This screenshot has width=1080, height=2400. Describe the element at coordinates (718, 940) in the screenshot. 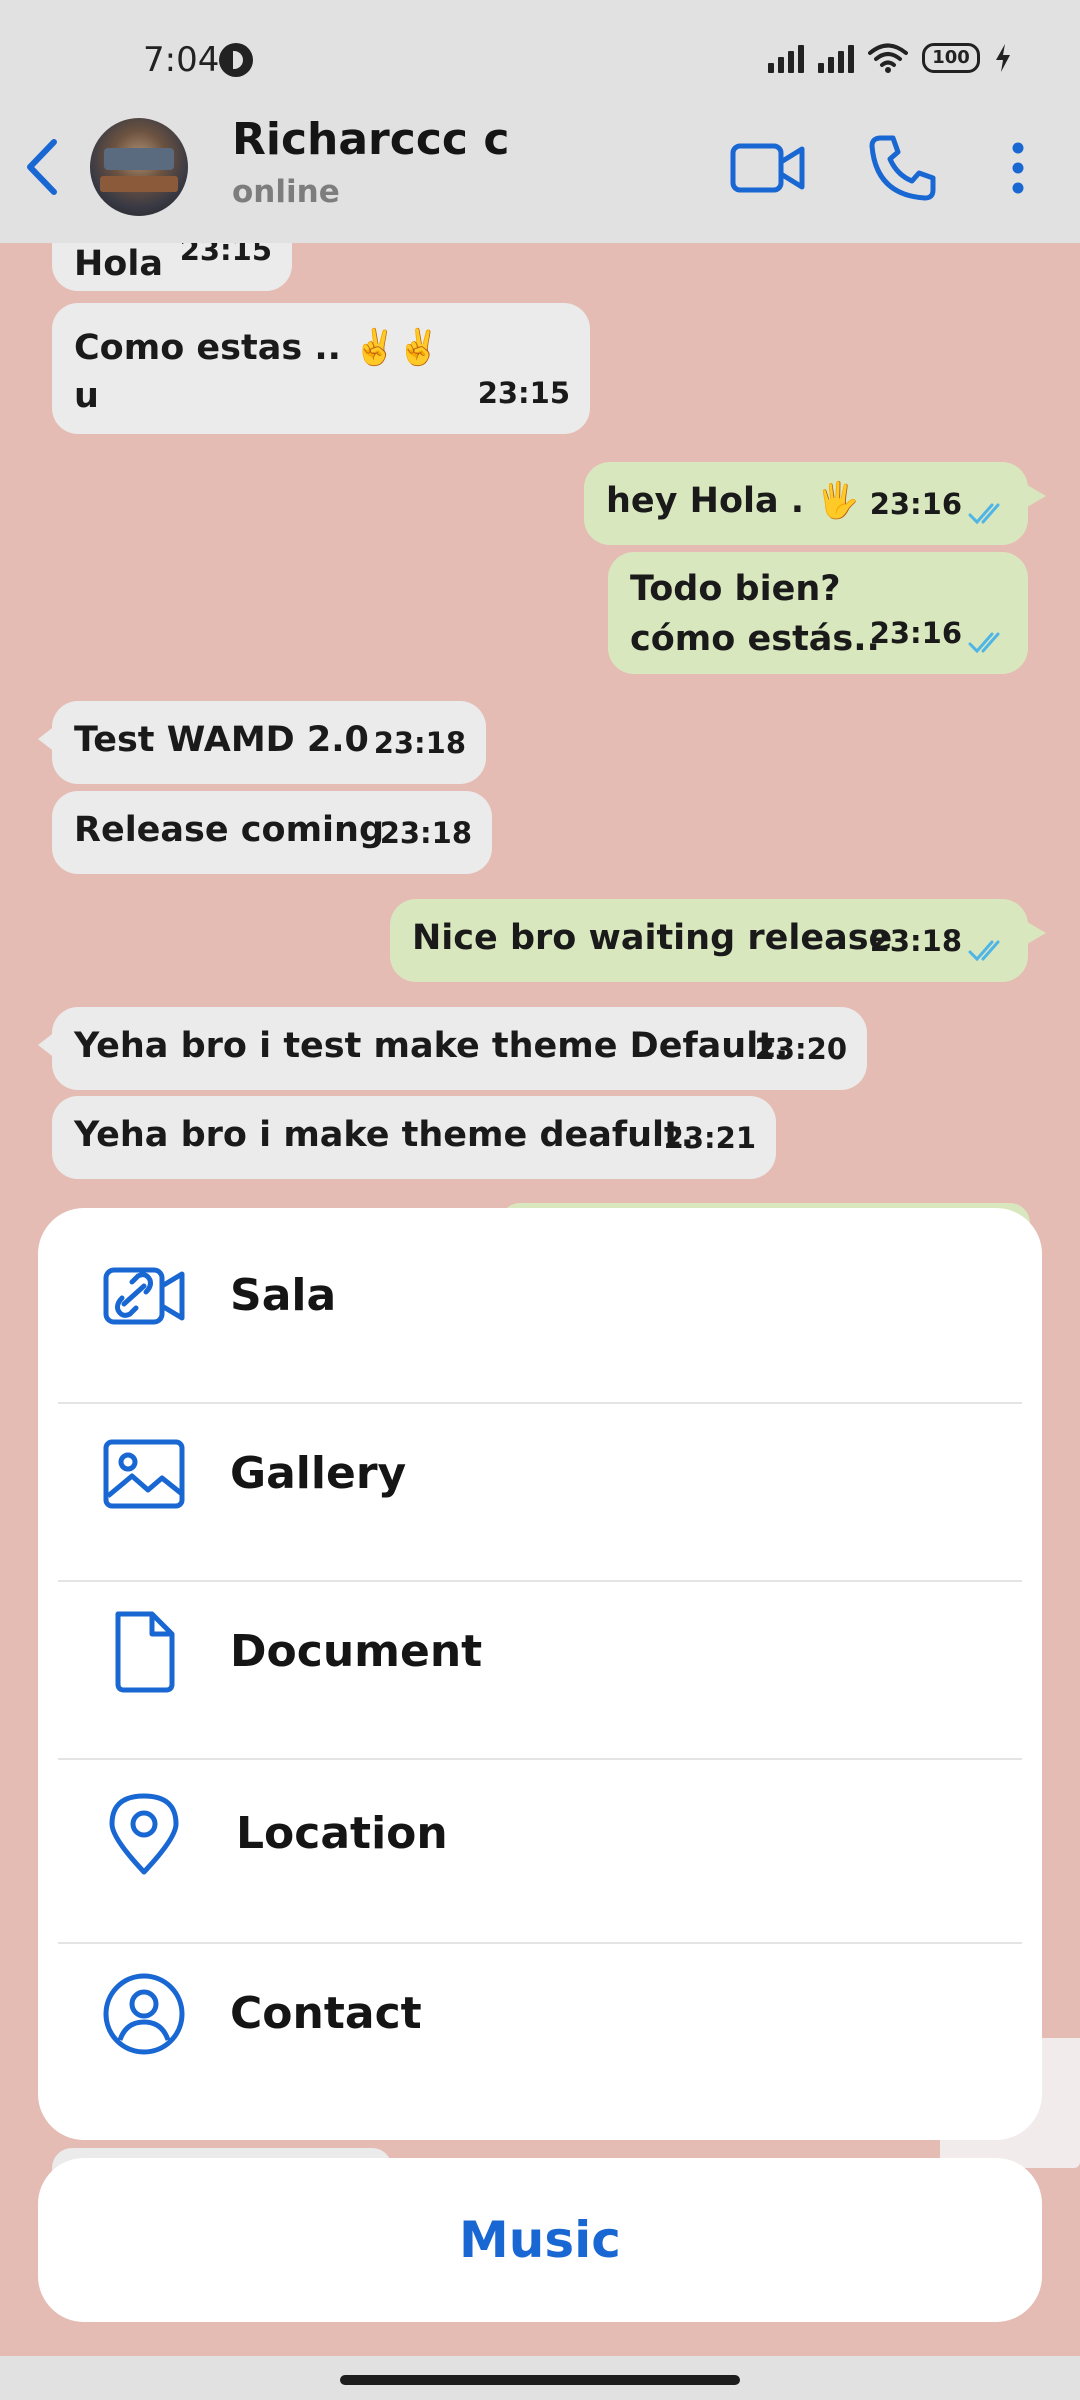

I see `message-bubble-outgoing: Nice bro waiting release 23:18` at that location.